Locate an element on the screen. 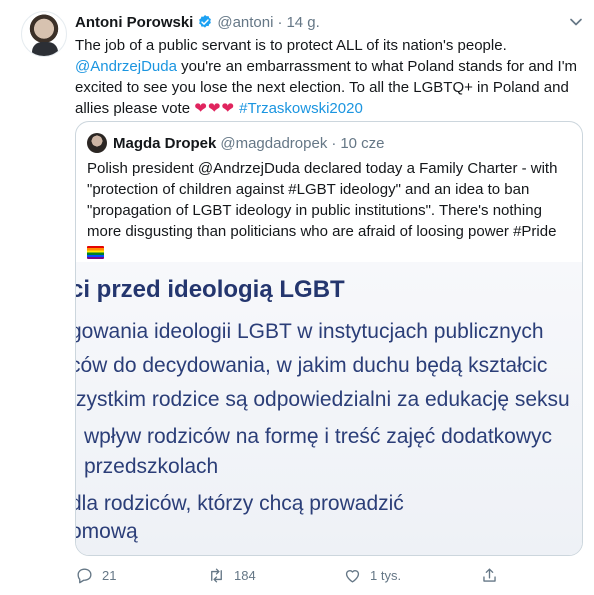  retweet-count: 184 is located at coordinates (245, 575).